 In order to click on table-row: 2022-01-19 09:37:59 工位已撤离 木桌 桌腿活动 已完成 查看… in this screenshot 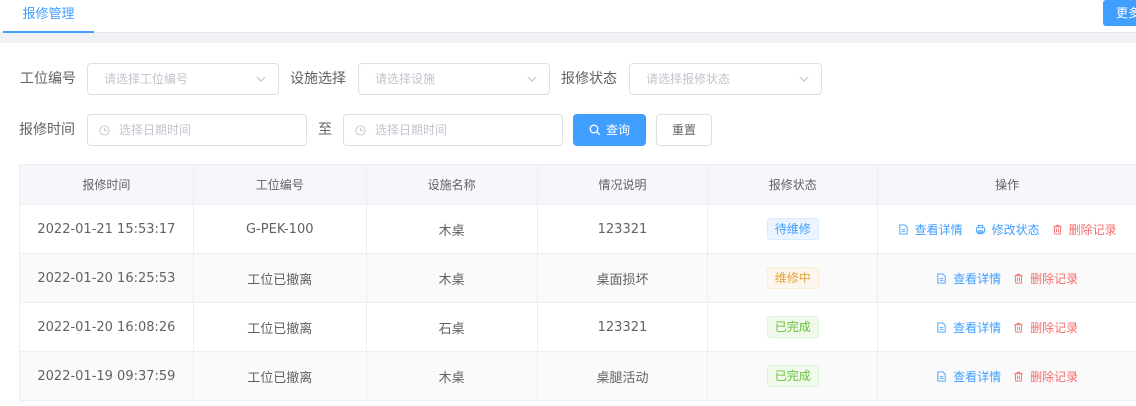, I will do `click(578, 376)`.